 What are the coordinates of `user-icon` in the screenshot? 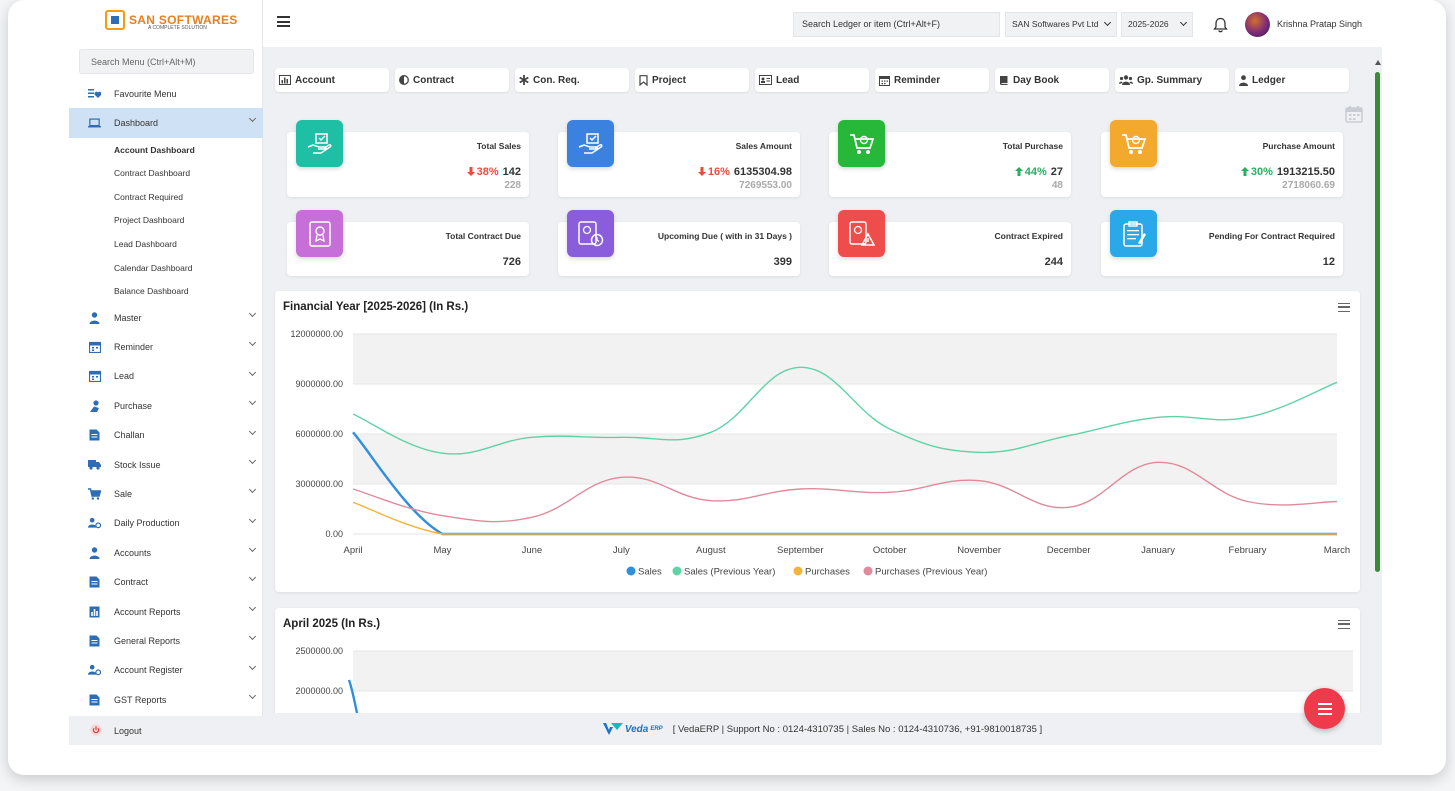 It's located at (94, 317).